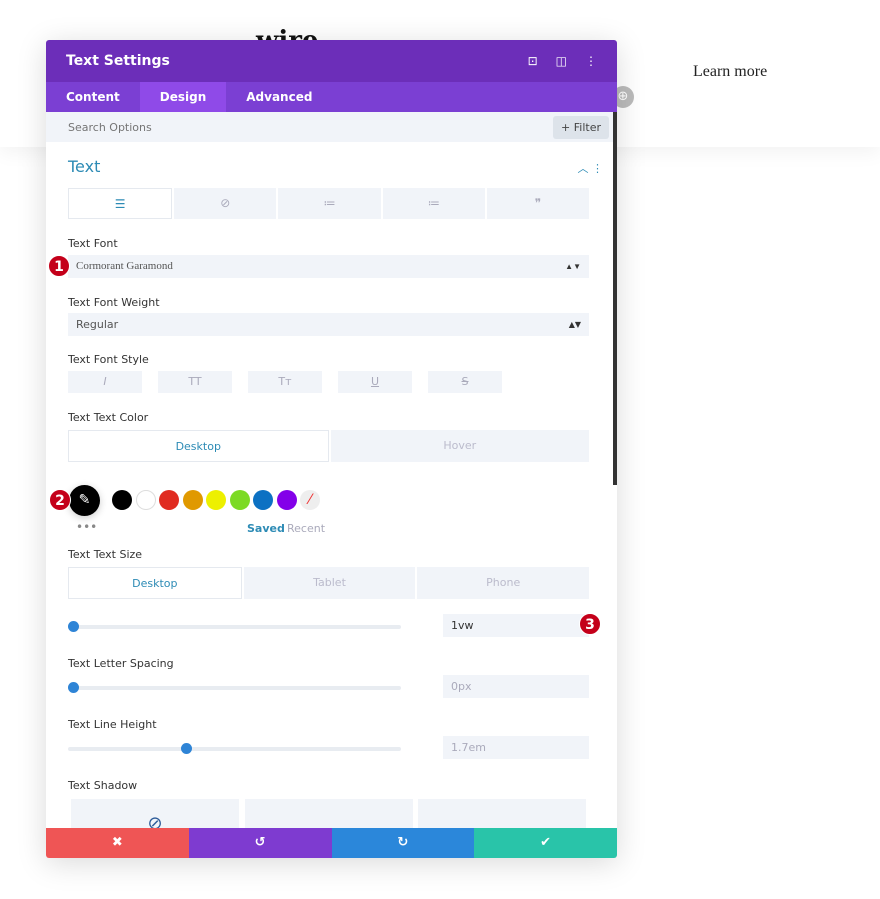 The width and height of the screenshot is (880, 899). I want to click on more-colors-icon: •••, so click(86, 527).